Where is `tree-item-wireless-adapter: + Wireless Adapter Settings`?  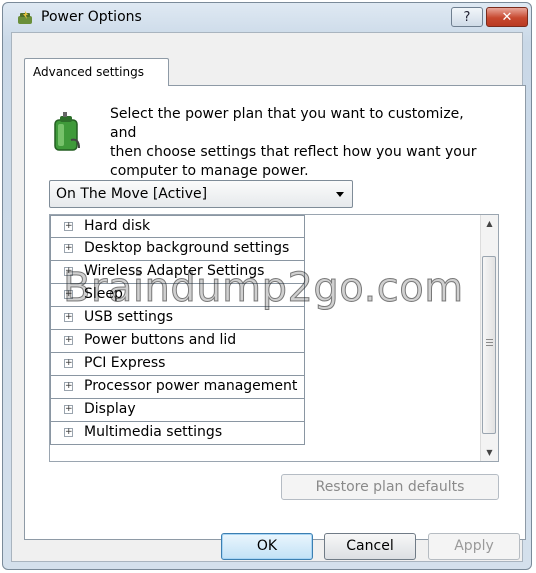
tree-item-wireless-adapter: + Wireless Adapter Settings is located at coordinates (177, 272).